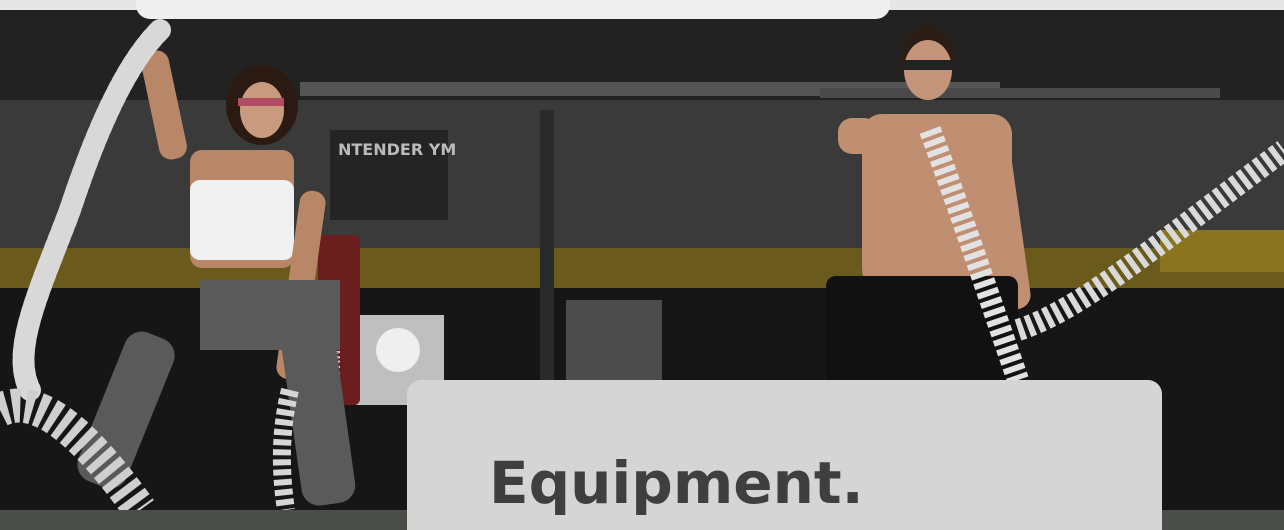 This screenshot has width=1284, height=530. What do you see at coordinates (676, 483) in the screenshot?
I see `section-title: Equipment.` at bounding box center [676, 483].